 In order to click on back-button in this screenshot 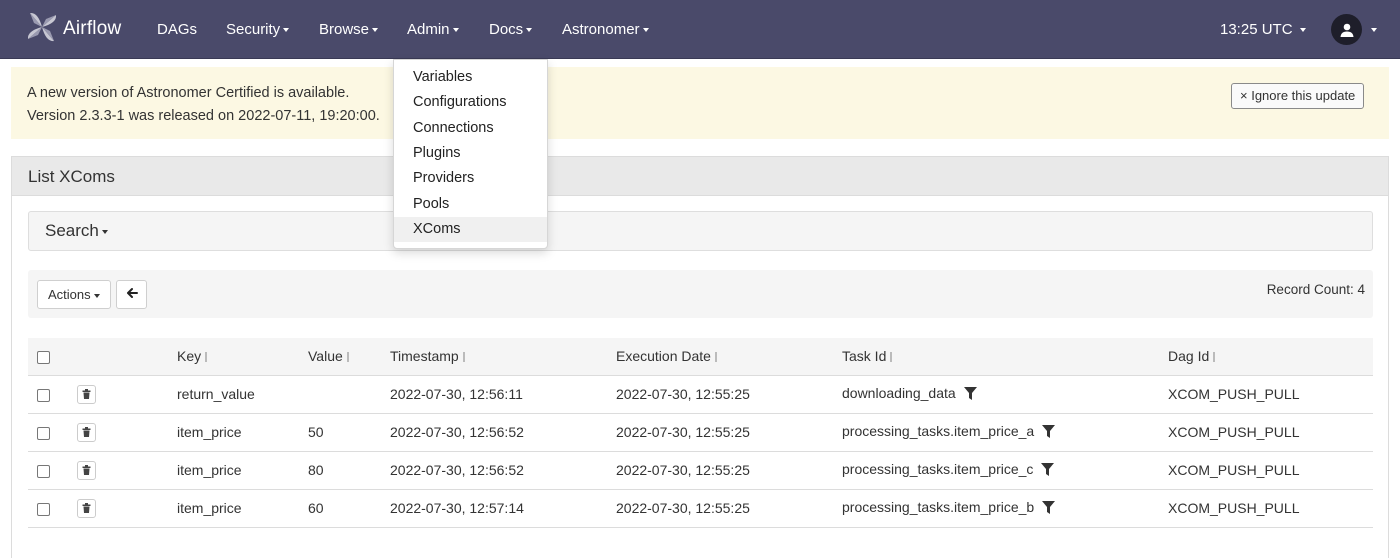, I will do `click(131, 294)`.